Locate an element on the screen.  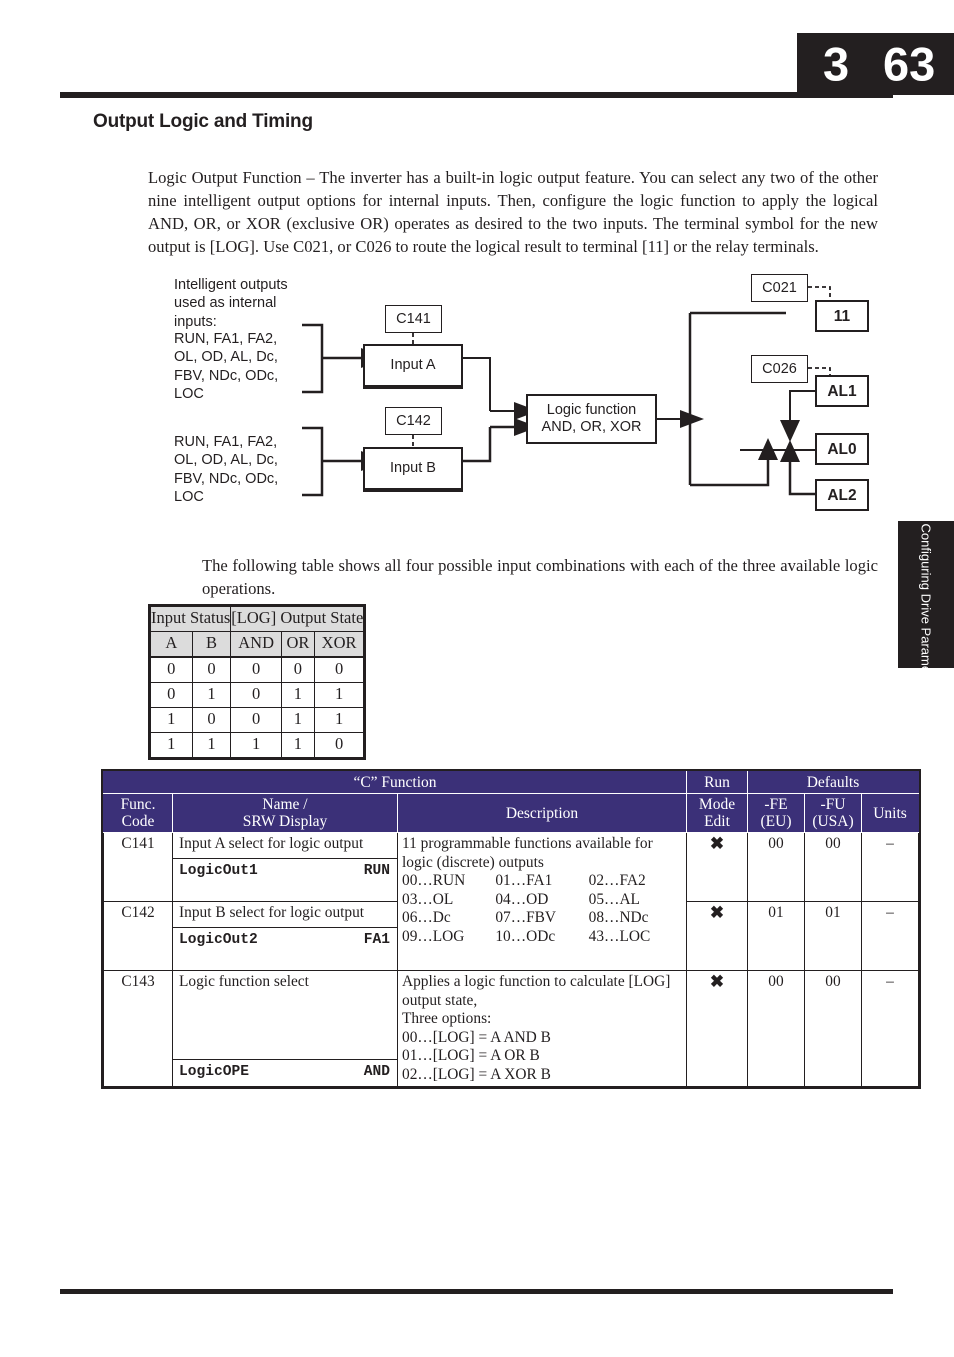
page-number: 63 is located at coordinates (909, 64).